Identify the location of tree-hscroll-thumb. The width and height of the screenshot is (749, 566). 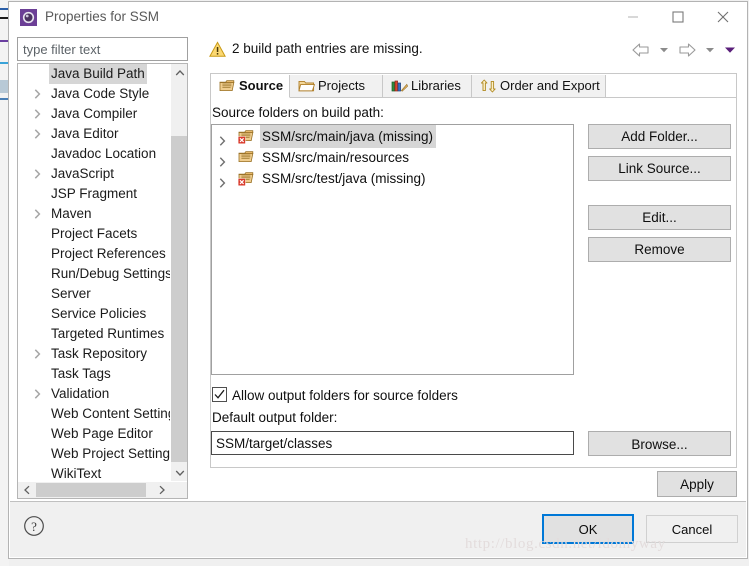
(91, 490).